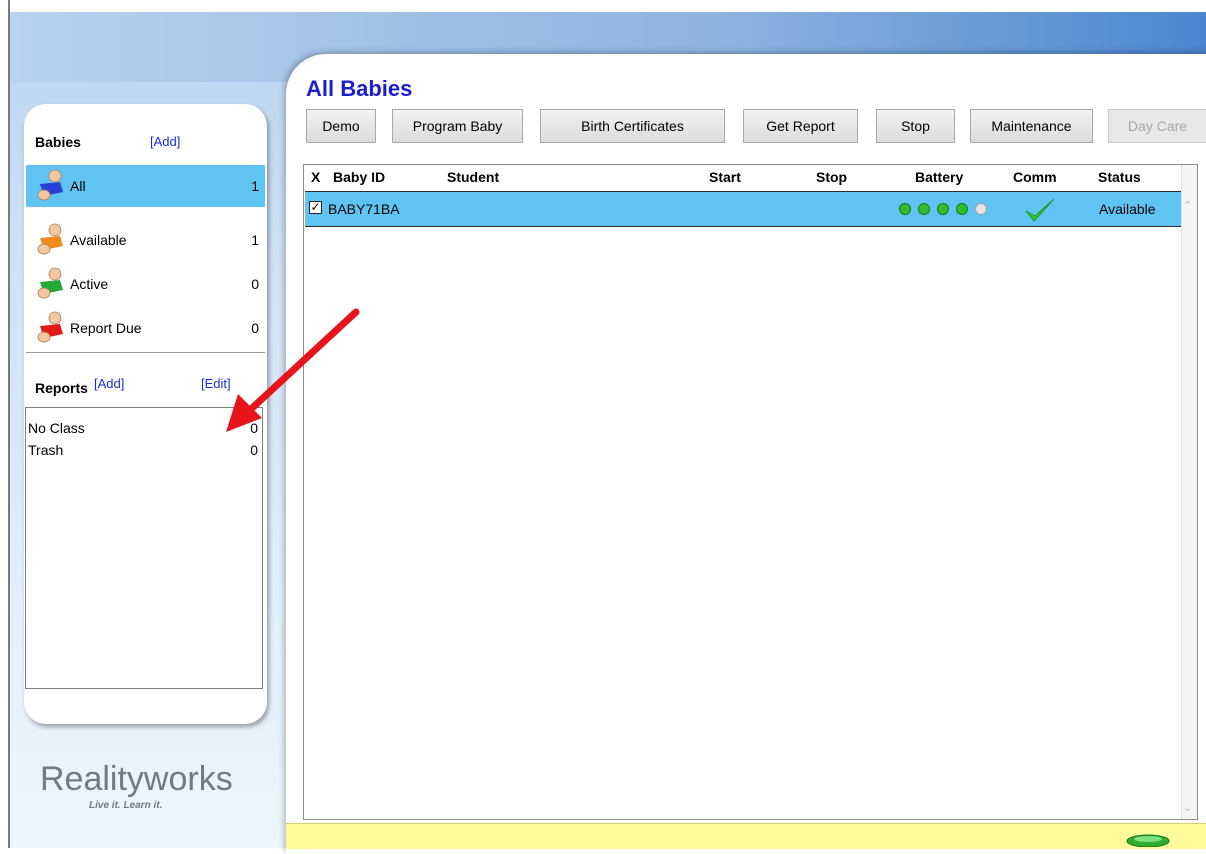  What do you see at coordinates (56, 428) in the screenshot?
I see `report-item-label: No Class` at bounding box center [56, 428].